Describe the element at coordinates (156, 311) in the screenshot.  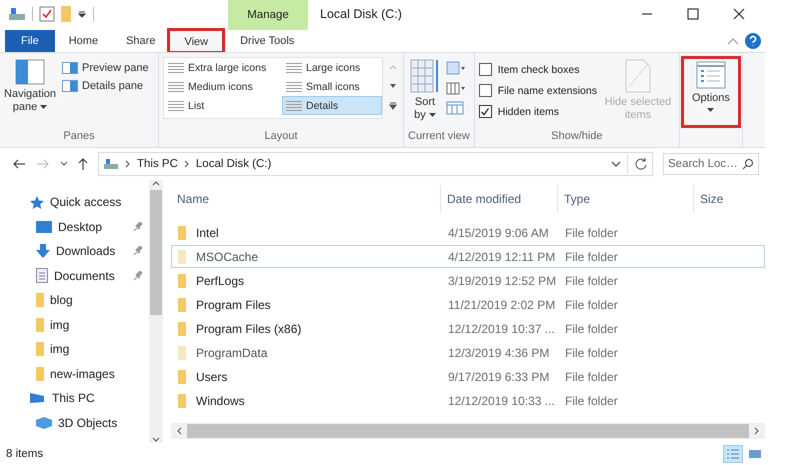
I see `scroll-bar` at that location.